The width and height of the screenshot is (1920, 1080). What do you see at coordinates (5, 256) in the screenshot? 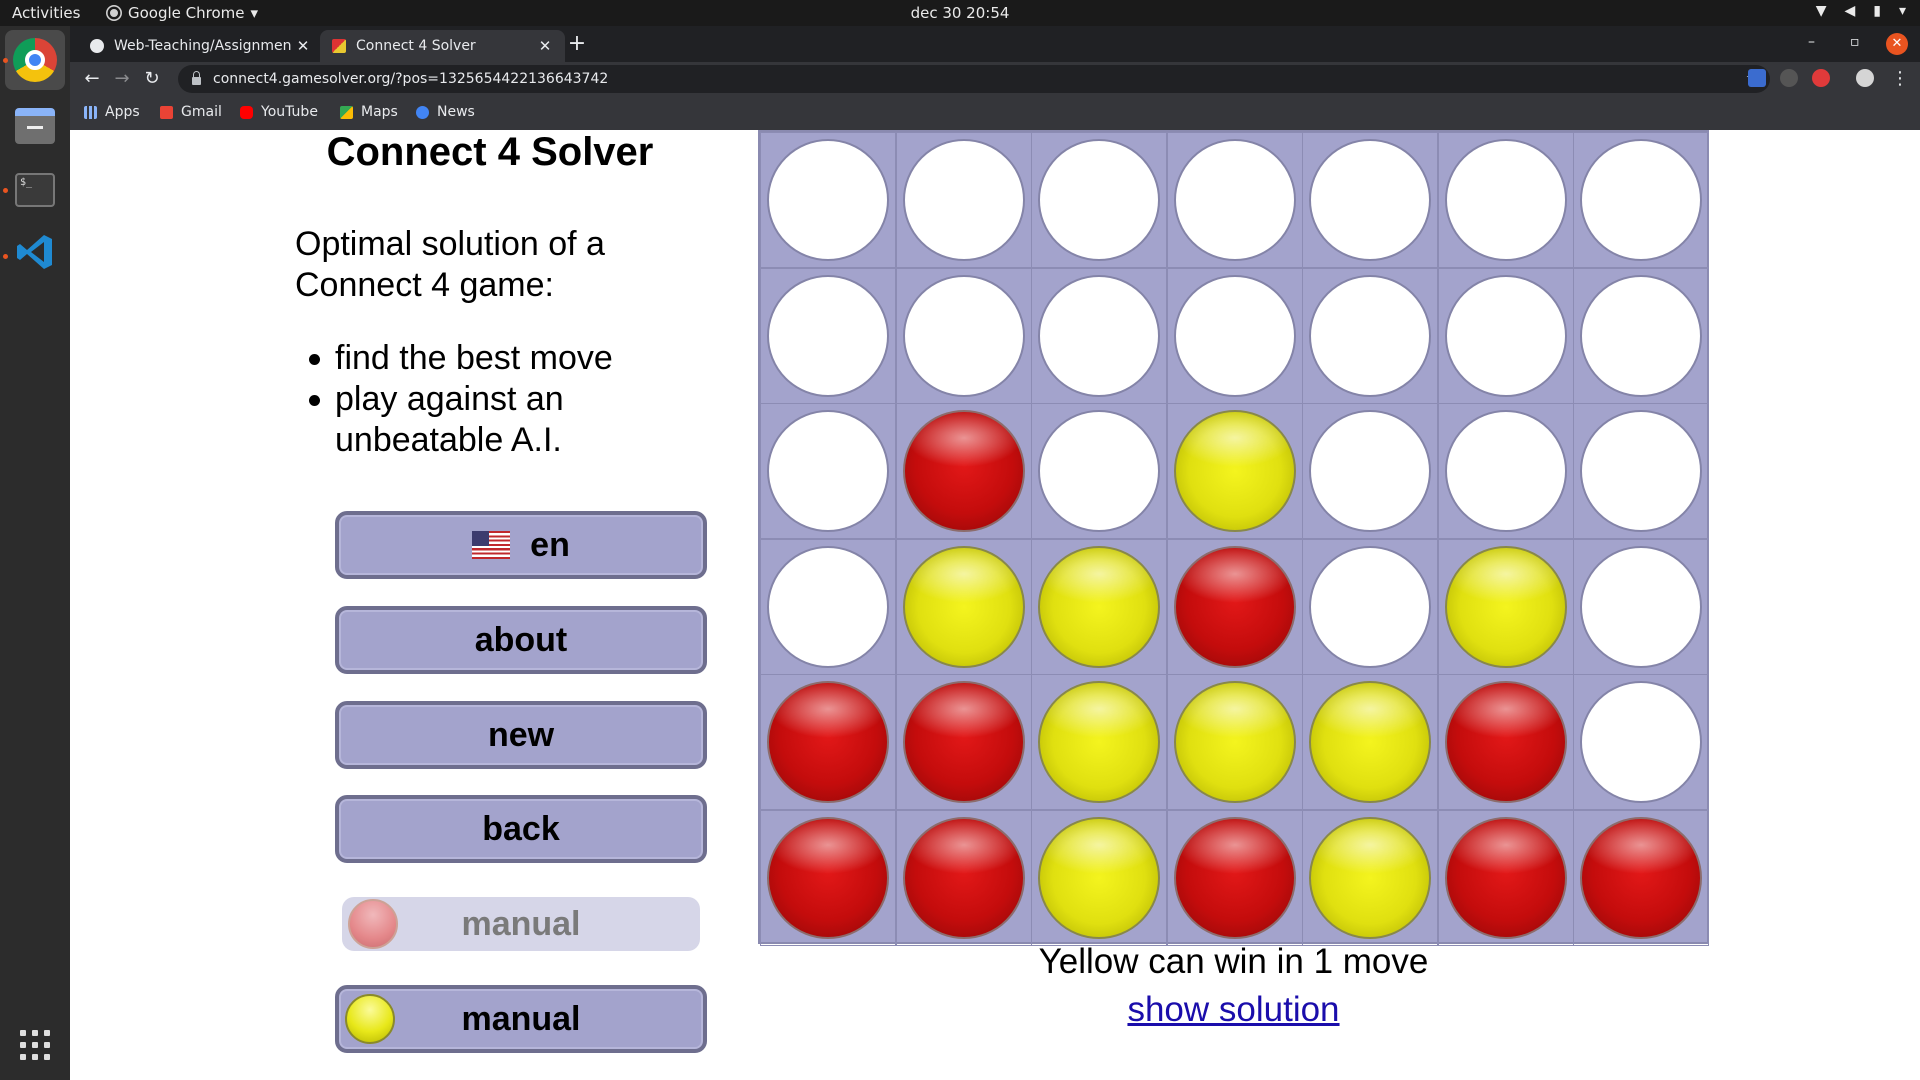
I see `running-indicator` at bounding box center [5, 256].